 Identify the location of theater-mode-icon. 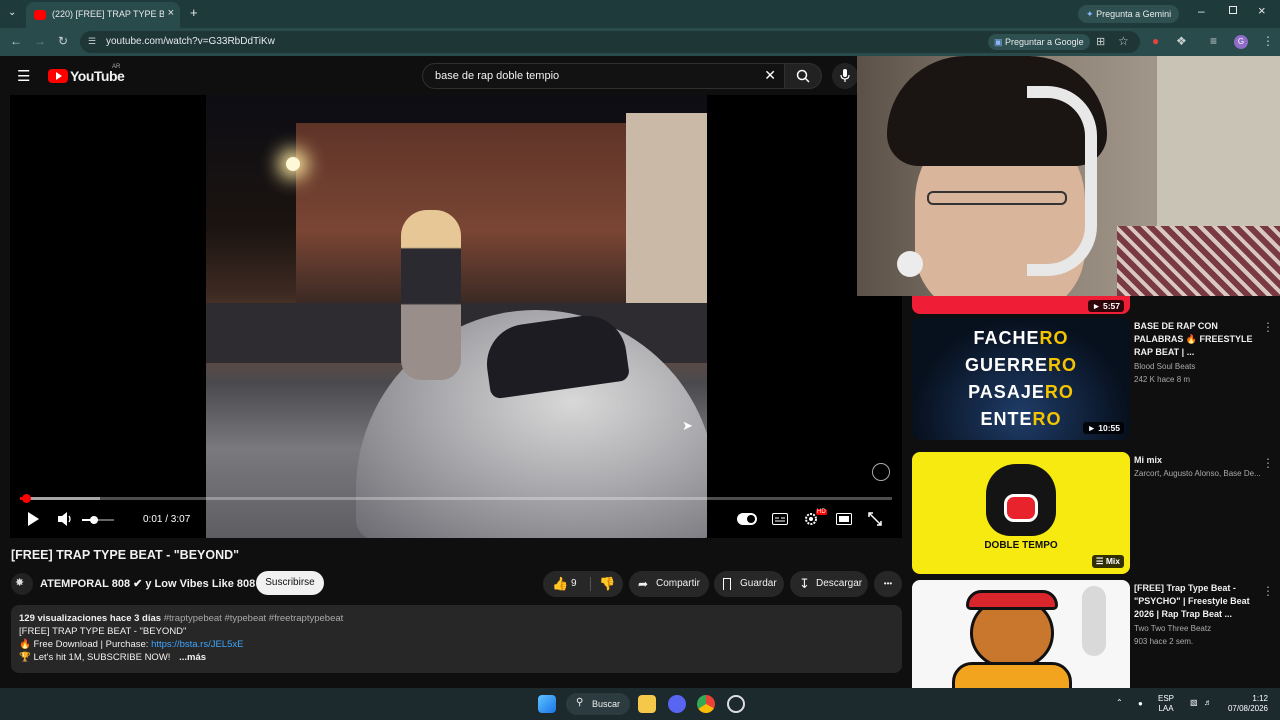
(844, 519).